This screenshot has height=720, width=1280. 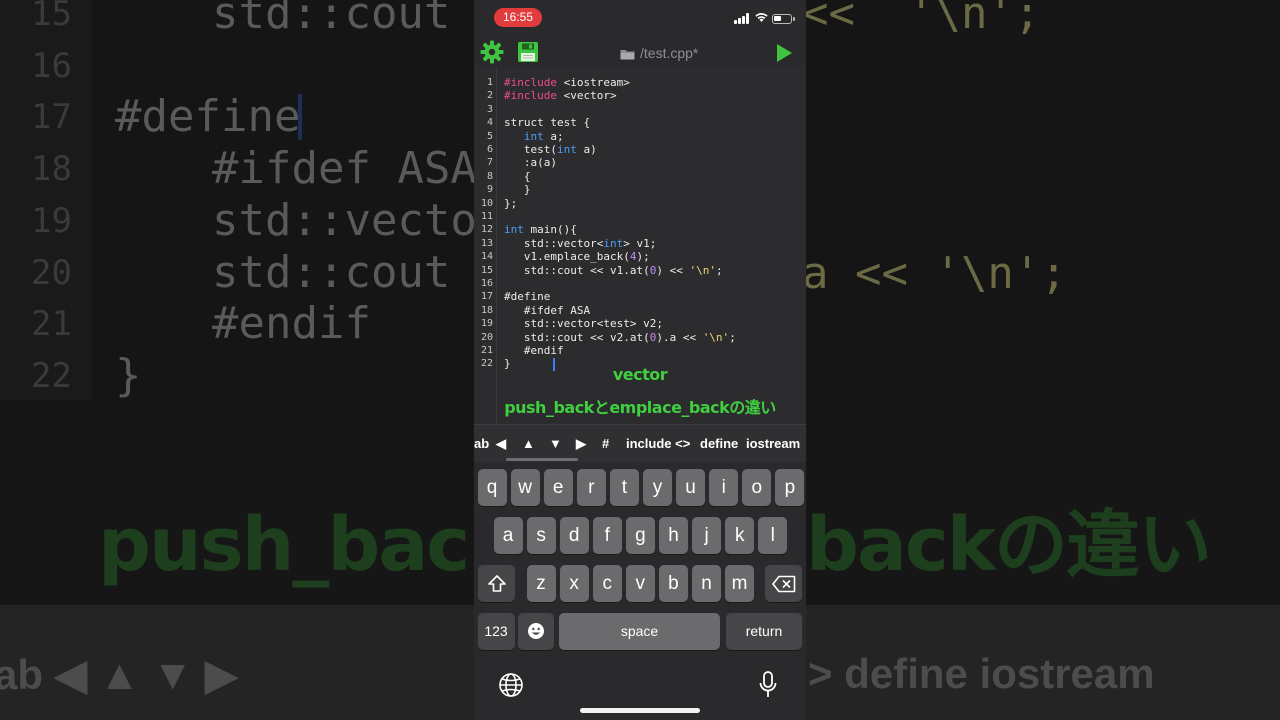 What do you see at coordinates (518, 17) in the screenshot?
I see `status-time: 16:55` at bounding box center [518, 17].